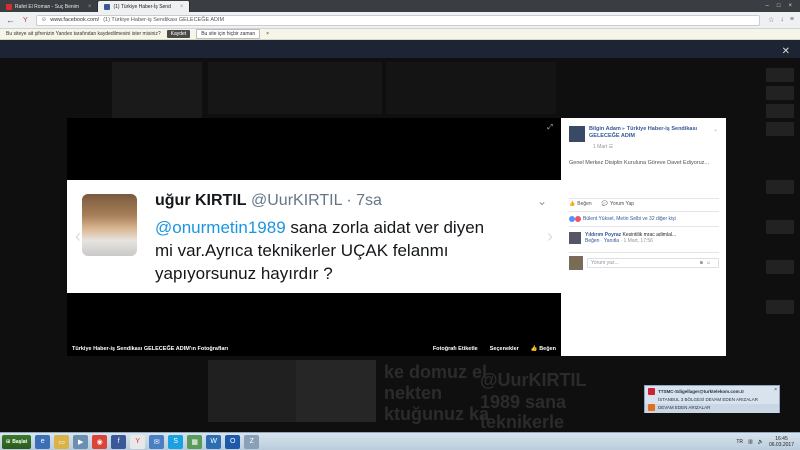 Image resolution: width=800 pixels, height=450 pixels. What do you see at coordinates (43, 441) in the screenshot?
I see `ie-icon: e` at bounding box center [43, 441].